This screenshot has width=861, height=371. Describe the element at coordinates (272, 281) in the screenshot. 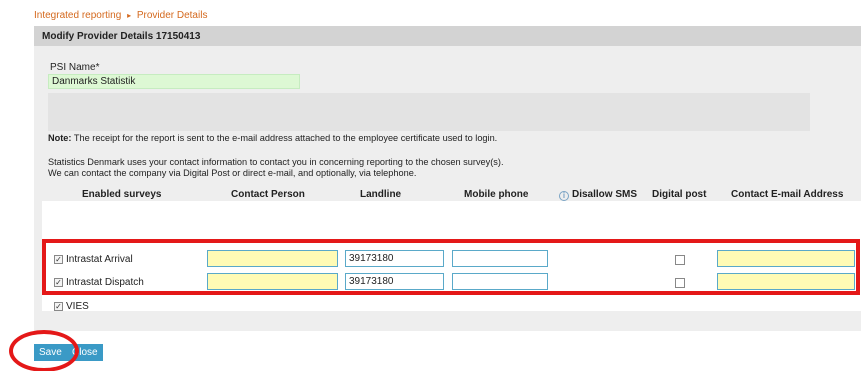

I see `intrastat-dispatch-contact-person-input` at that location.